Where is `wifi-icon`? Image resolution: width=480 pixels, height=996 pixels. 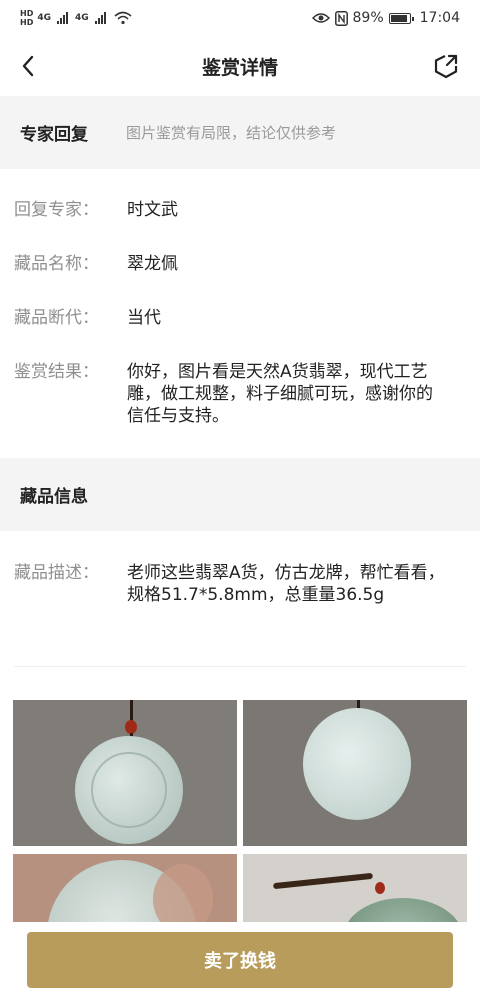
wifi-icon is located at coordinates (123, 18).